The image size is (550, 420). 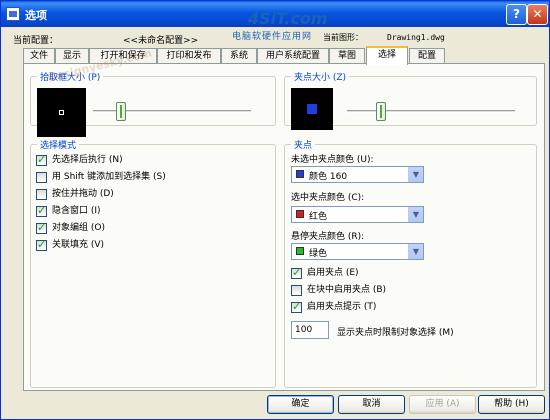 I want to click on help-title-button: ?, so click(x=516, y=14).